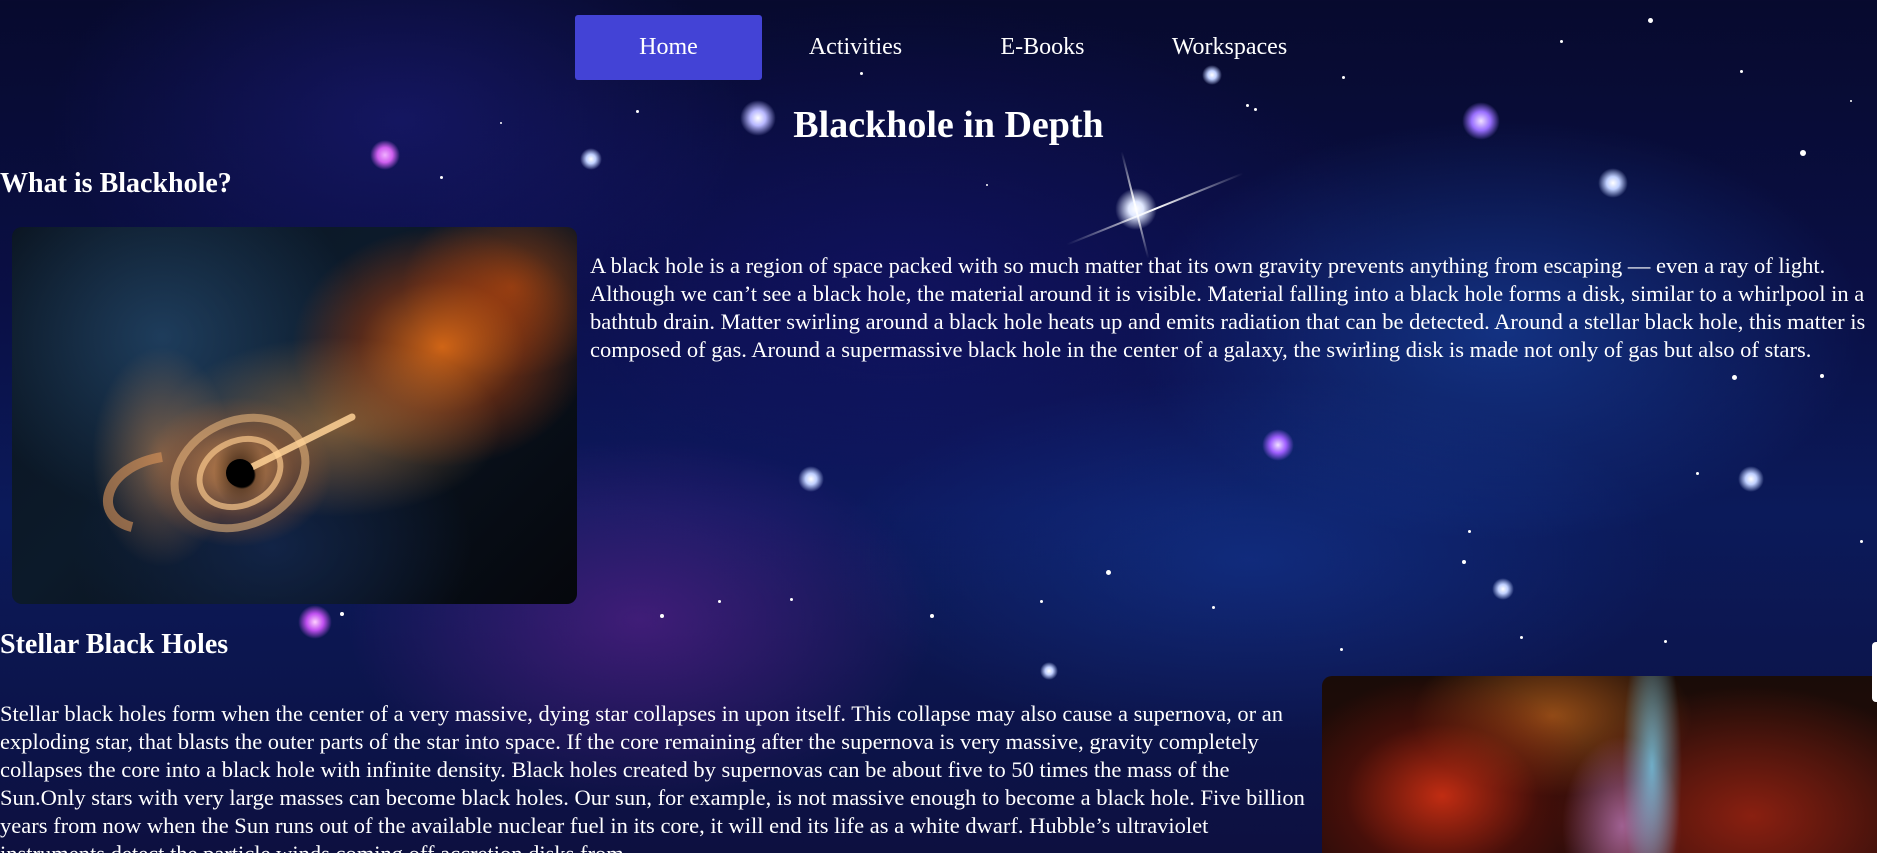  I want to click on section-heading-stellar-black-holes: Stellar Black Holes, so click(114, 644).